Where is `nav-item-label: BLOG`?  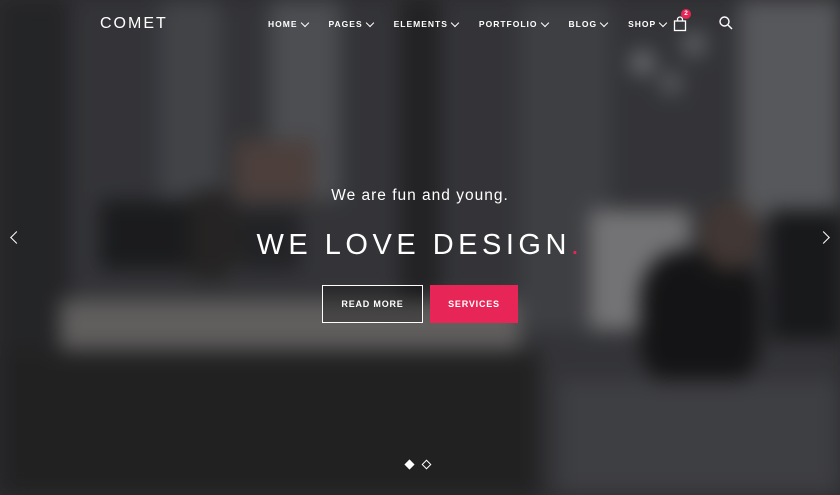 nav-item-label: BLOG is located at coordinates (583, 24).